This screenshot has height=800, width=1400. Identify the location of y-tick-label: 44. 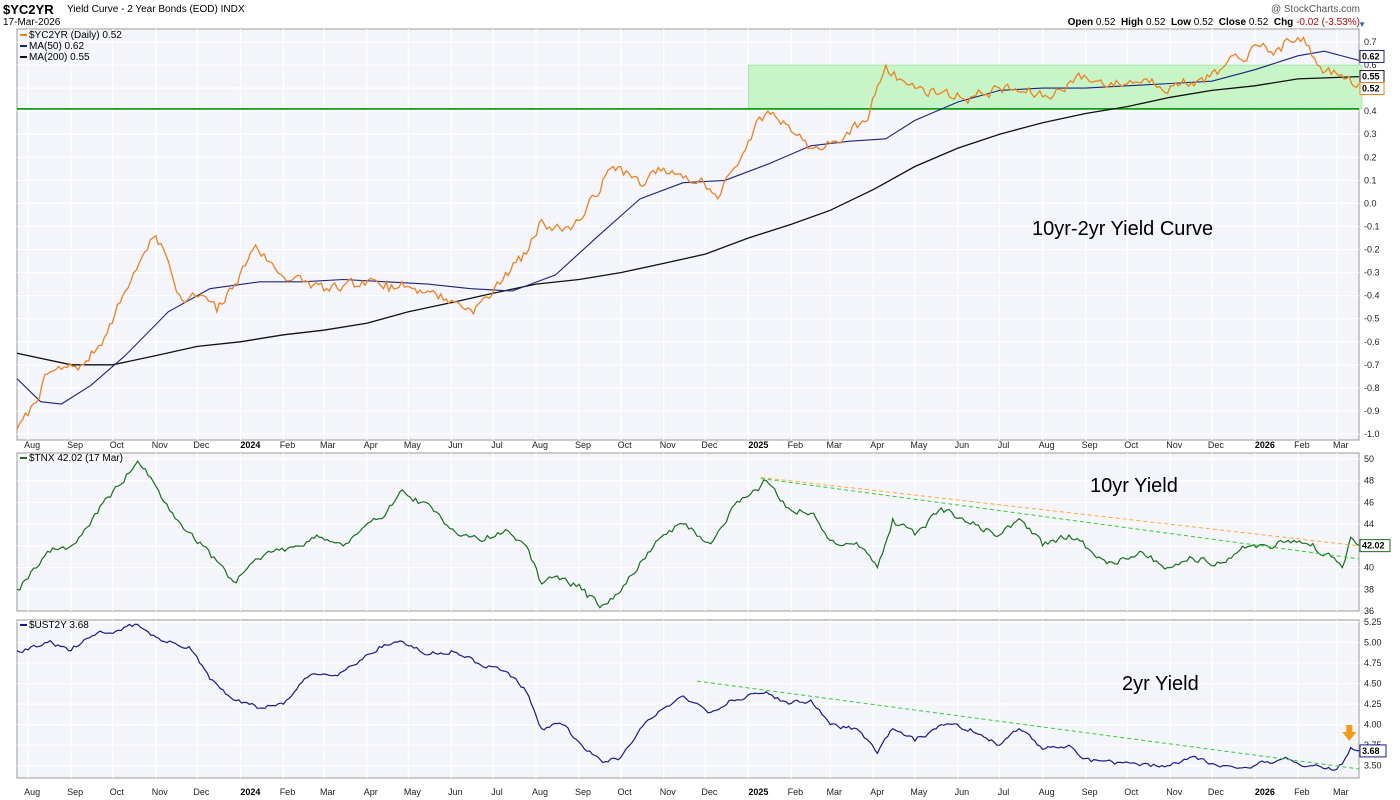
(1369, 524).